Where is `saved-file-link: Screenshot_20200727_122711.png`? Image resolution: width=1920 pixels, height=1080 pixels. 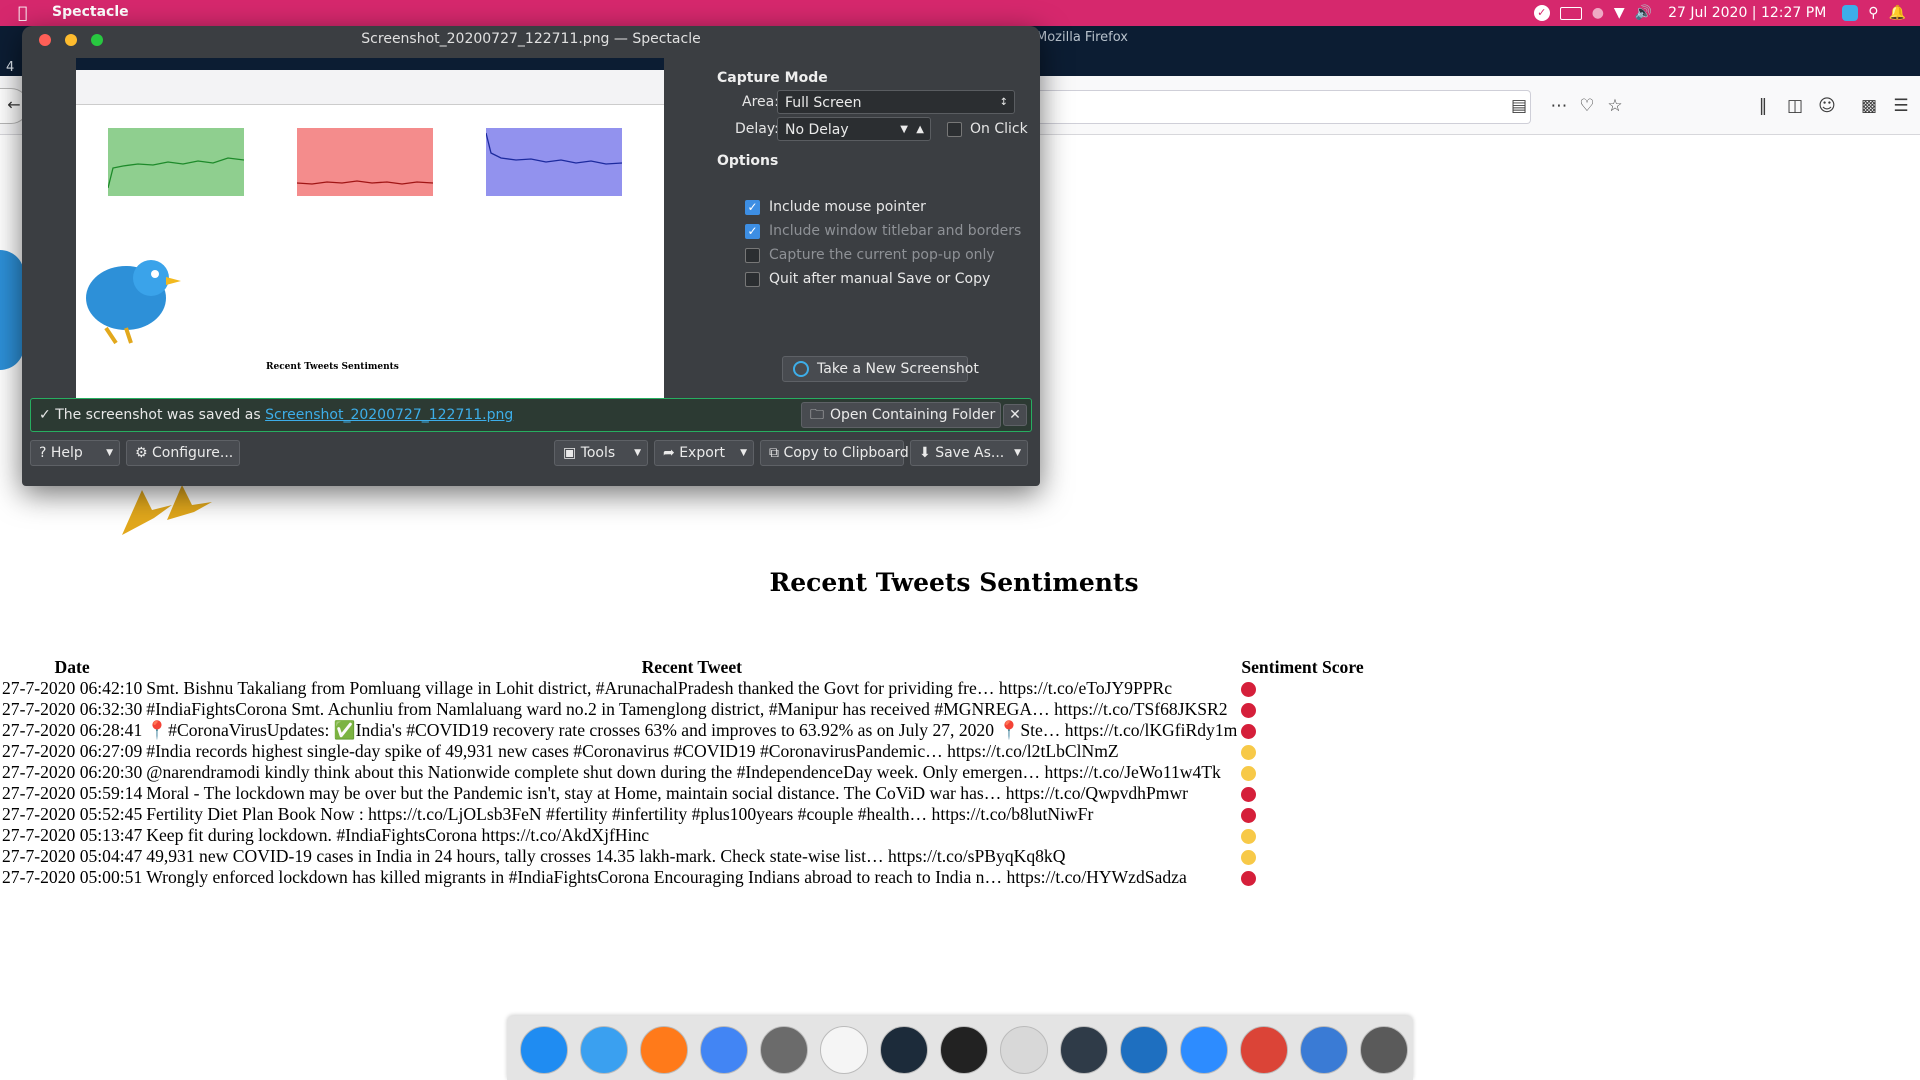
saved-file-link: Screenshot_20200727_122711.png is located at coordinates (389, 415).